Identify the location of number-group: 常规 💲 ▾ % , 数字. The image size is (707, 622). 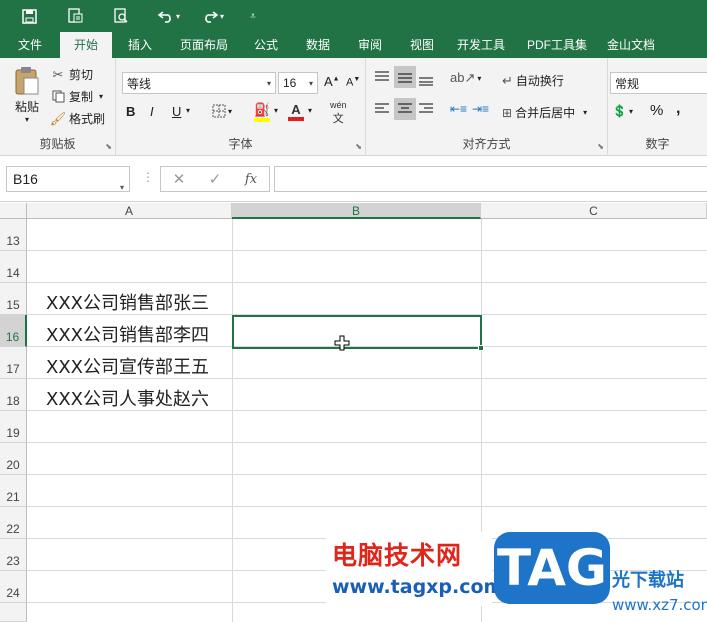
(657, 107).